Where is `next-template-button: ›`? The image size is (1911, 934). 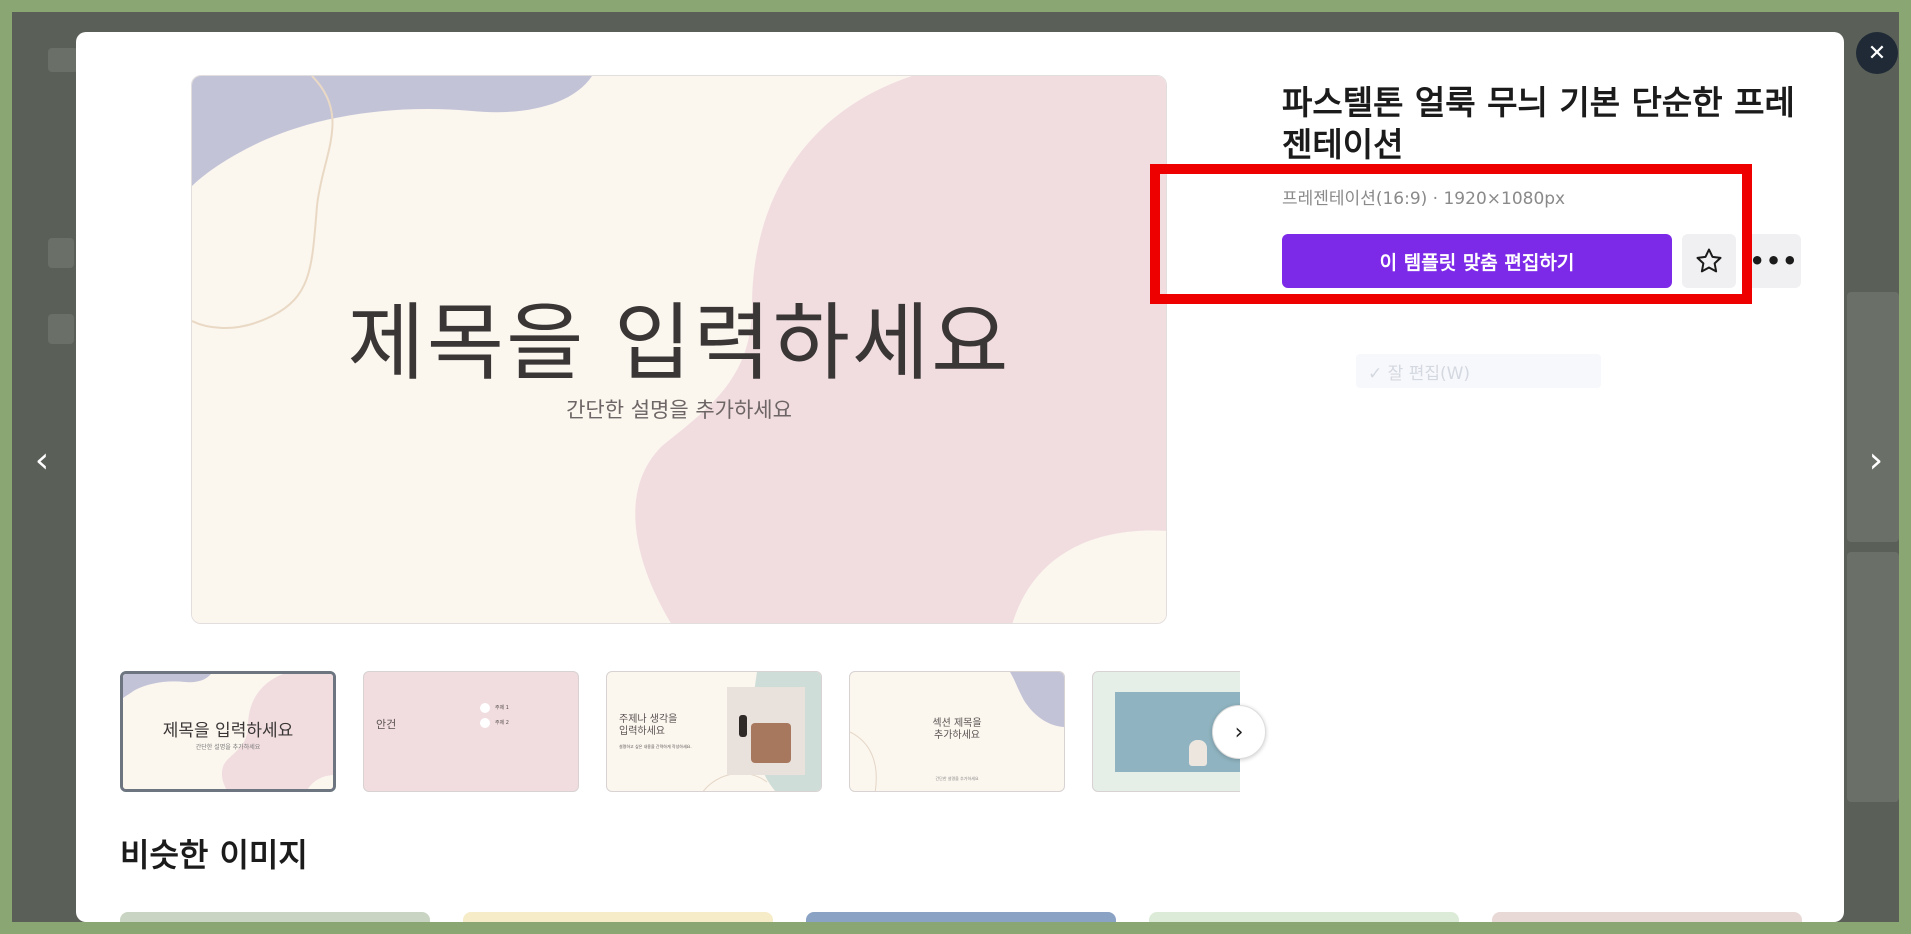 next-template-button: › is located at coordinates (1876, 460).